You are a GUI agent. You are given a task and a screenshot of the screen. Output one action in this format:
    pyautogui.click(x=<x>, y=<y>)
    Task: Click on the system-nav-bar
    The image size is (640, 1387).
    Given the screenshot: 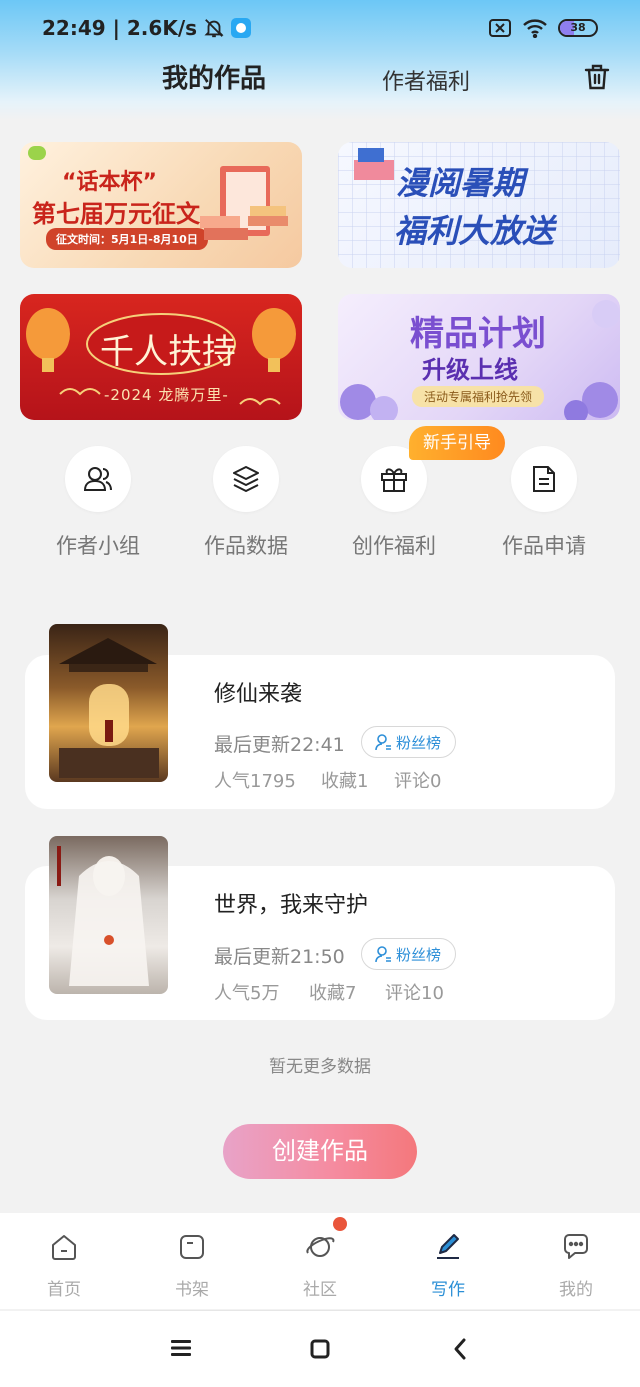 What is the action you would take?
    pyautogui.click(x=320, y=1349)
    